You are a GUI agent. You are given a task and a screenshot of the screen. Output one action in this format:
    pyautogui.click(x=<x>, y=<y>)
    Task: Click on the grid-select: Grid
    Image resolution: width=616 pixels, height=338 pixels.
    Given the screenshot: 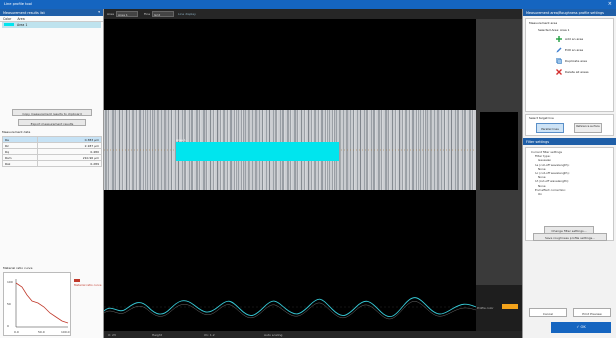 What is the action you would take?
    pyautogui.click(x=163, y=14)
    